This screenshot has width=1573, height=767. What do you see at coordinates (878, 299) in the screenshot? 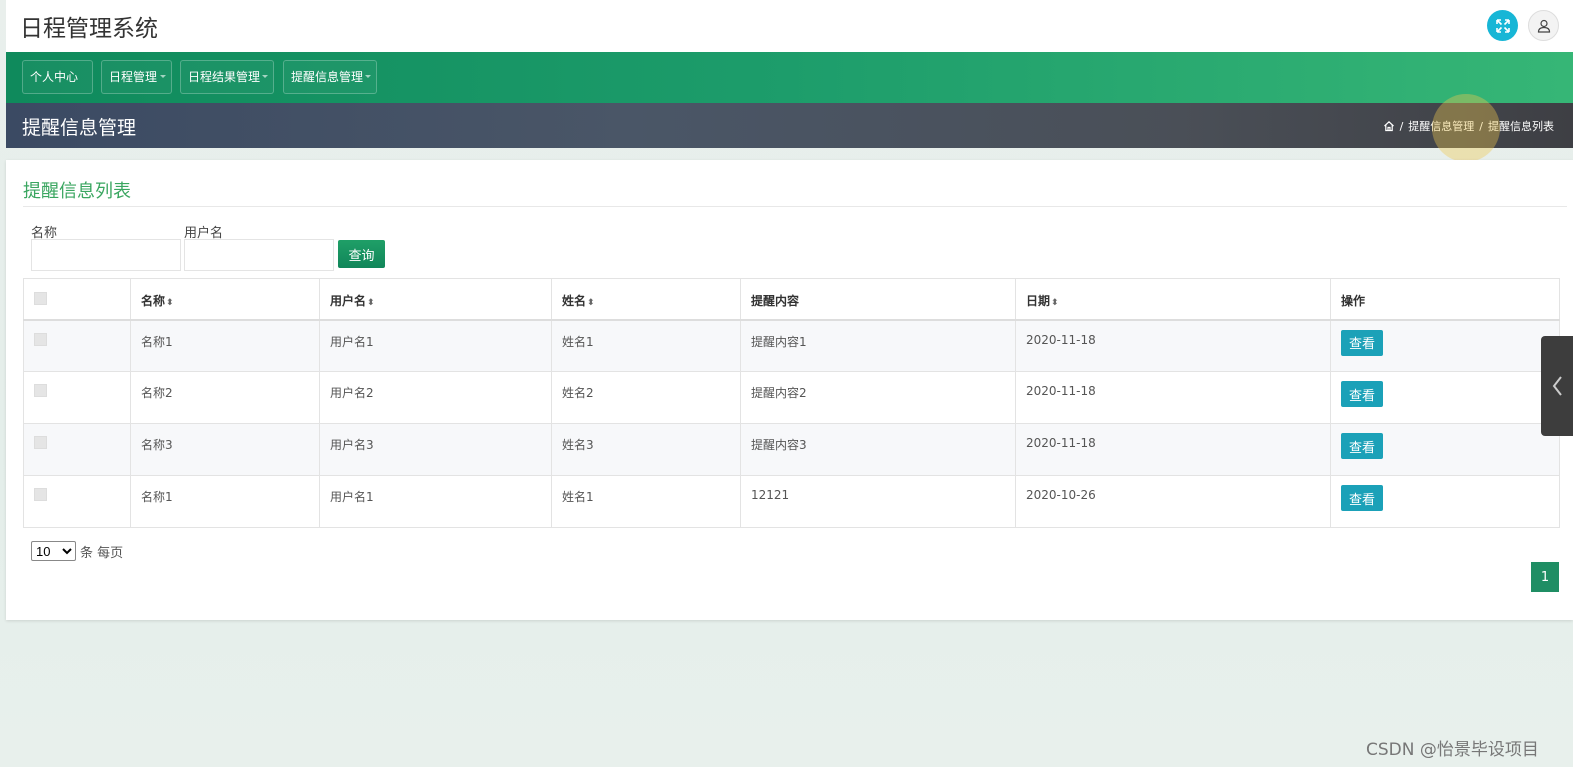
I see `column-header-content: 提醒内容` at bounding box center [878, 299].